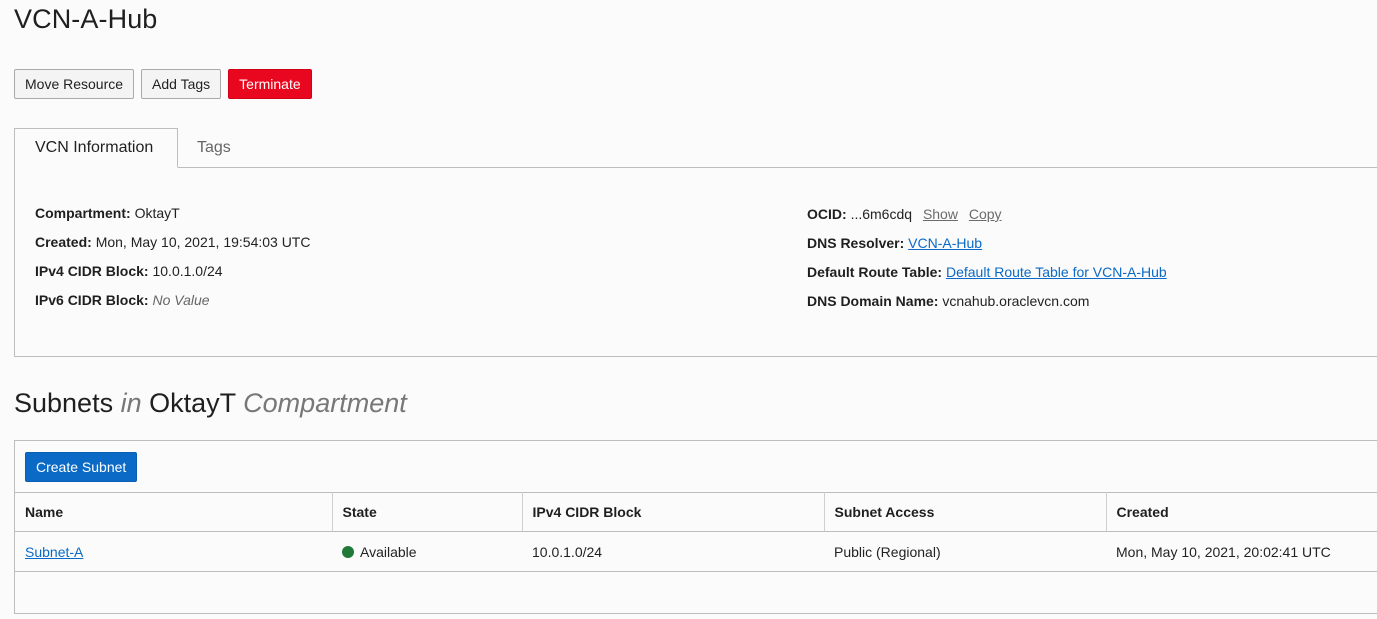  What do you see at coordinates (348, 551) in the screenshot?
I see `status-dot-icon` at bounding box center [348, 551].